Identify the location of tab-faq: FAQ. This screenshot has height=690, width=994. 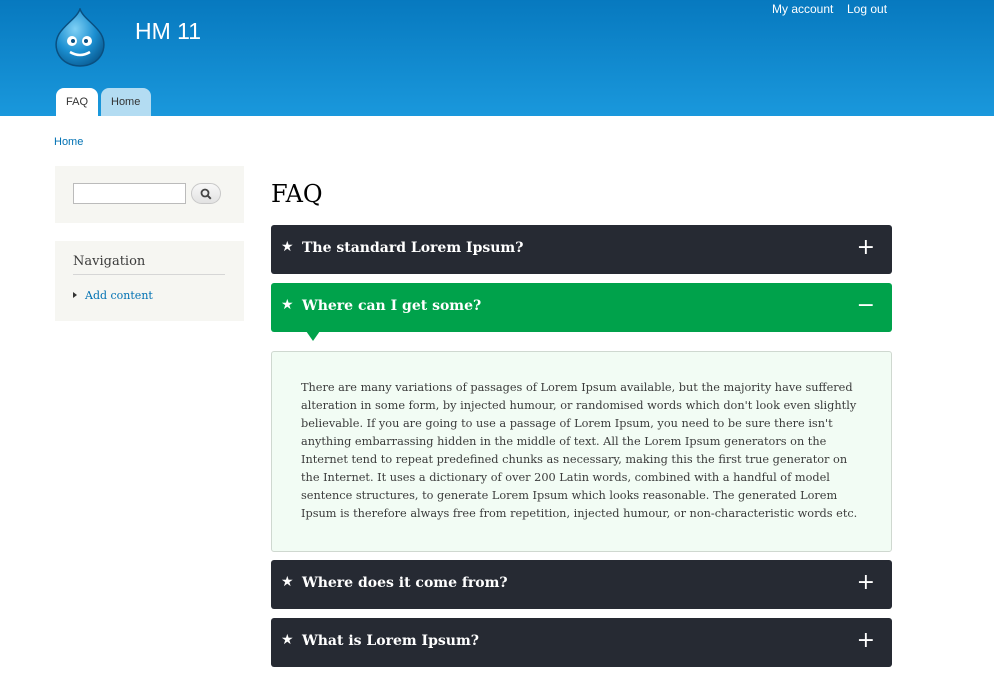
(77, 102).